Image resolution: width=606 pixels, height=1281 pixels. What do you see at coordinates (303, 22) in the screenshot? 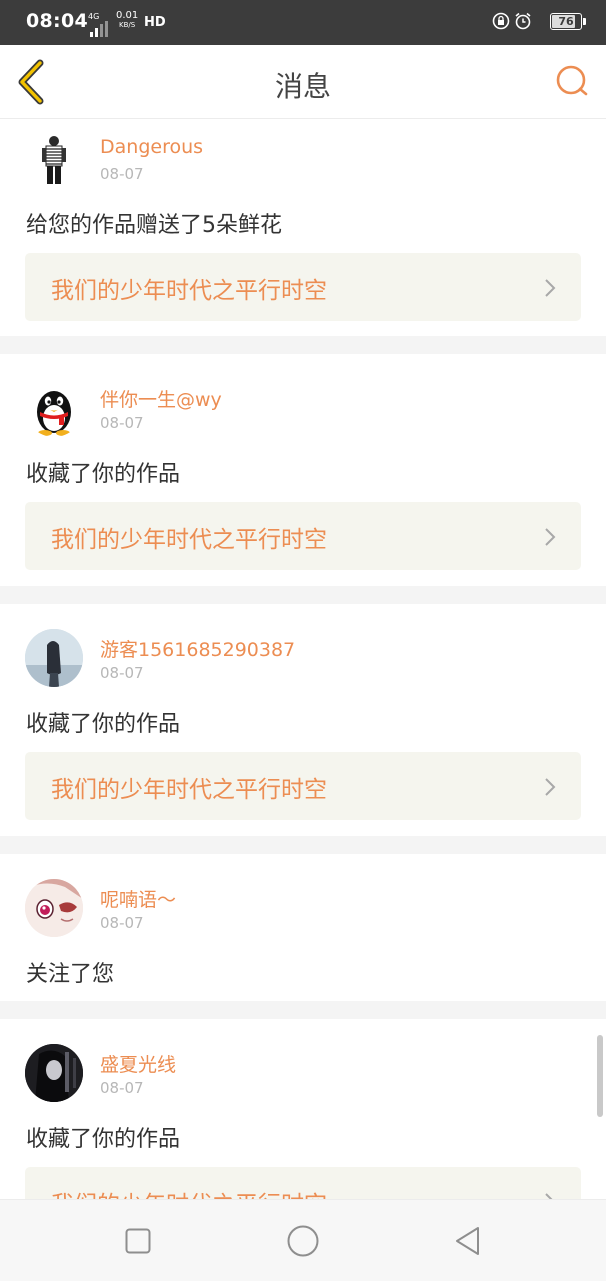
I see `status-bar: 08:04 4G 0.01 KB/S HD 76` at bounding box center [303, 22].